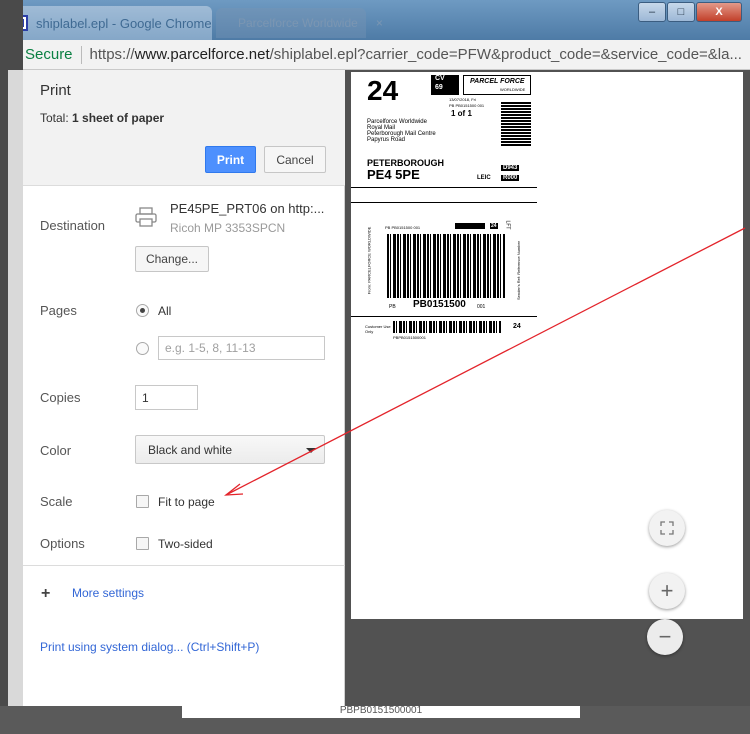 The height and width of the screenshot is (734, 750). What do you see at coordinates (228, 228) in the screenshot?
I see `destination-model: Ricoh MP 3353SPCN` at bounding box center [228, 228].